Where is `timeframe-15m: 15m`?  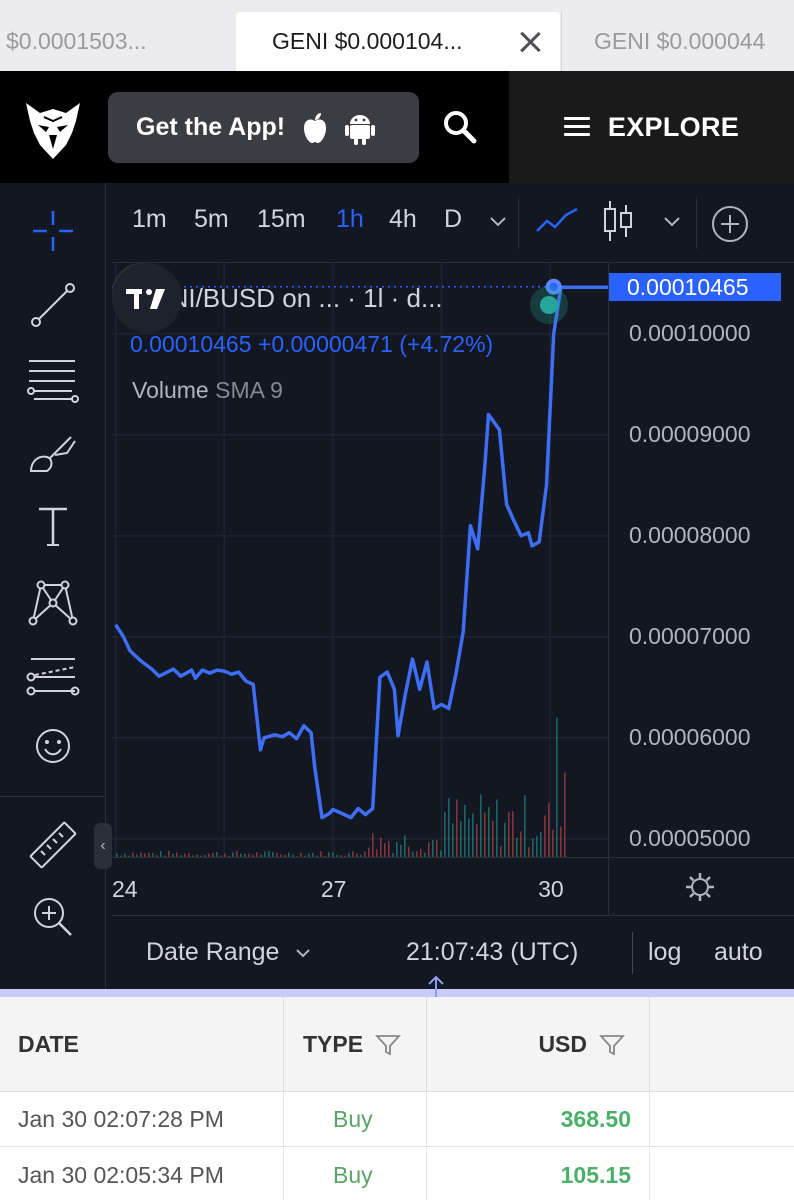
timeframe-15m: 15m is located at coordinates (281, 219).